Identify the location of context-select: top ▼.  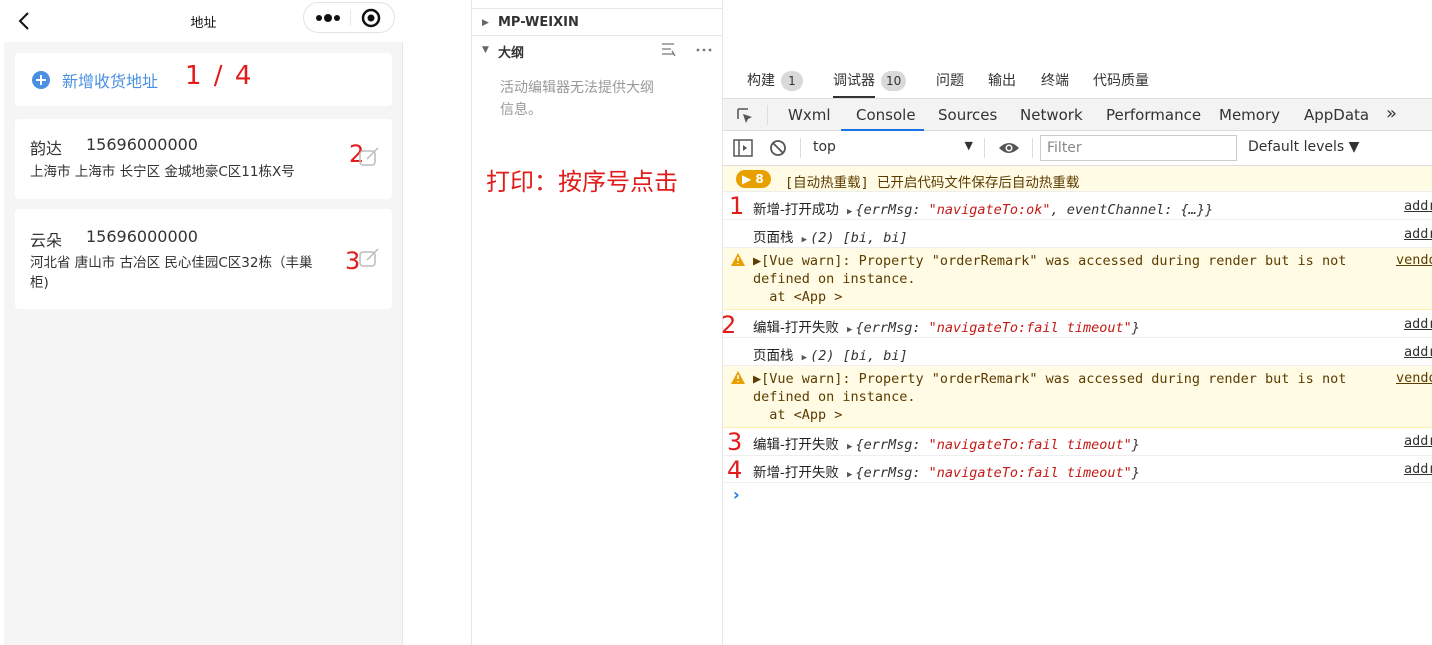
(893, 147).